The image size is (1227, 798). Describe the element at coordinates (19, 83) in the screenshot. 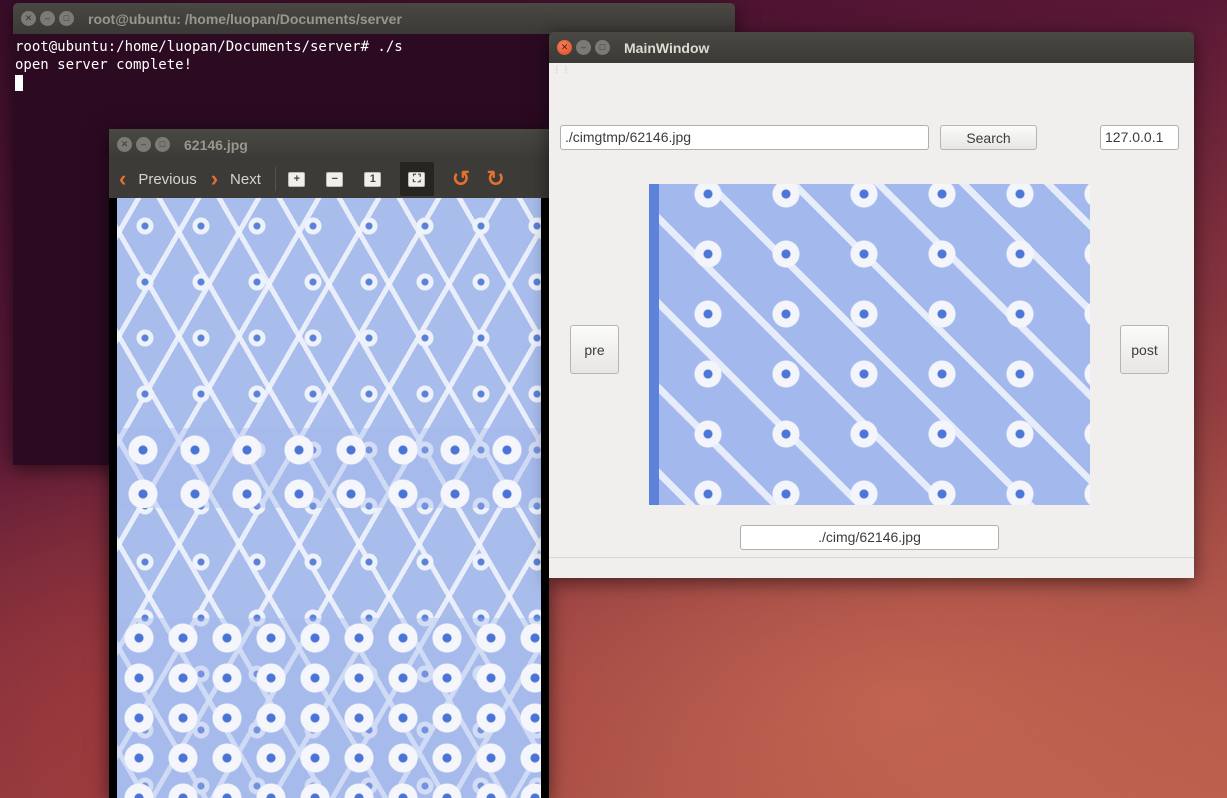

I see `terminal-cursor` at that location.